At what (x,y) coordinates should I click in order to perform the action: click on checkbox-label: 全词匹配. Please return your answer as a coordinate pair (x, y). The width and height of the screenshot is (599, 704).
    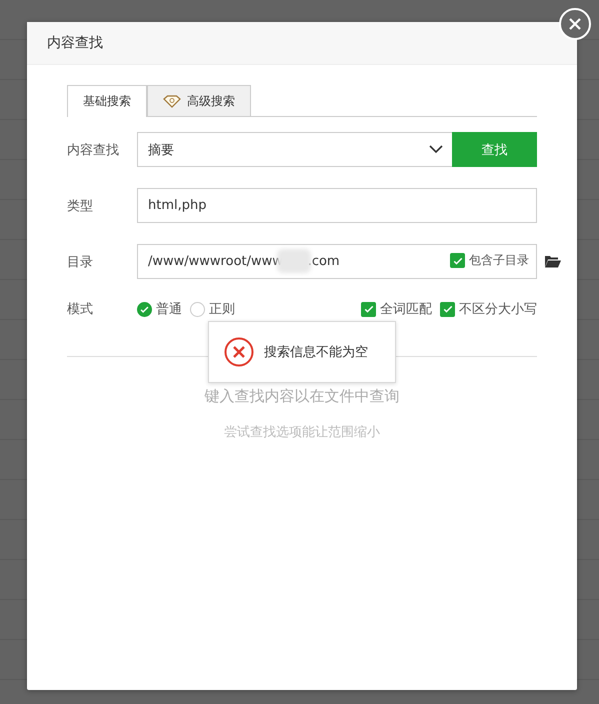
    Looking at the image, I should click on (406, 309).